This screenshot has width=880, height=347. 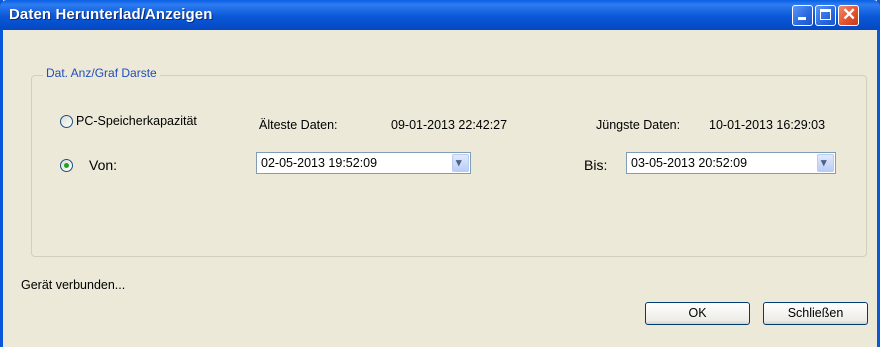 I want to click on radio-from-label: Von:, so click(x=103, y=165).